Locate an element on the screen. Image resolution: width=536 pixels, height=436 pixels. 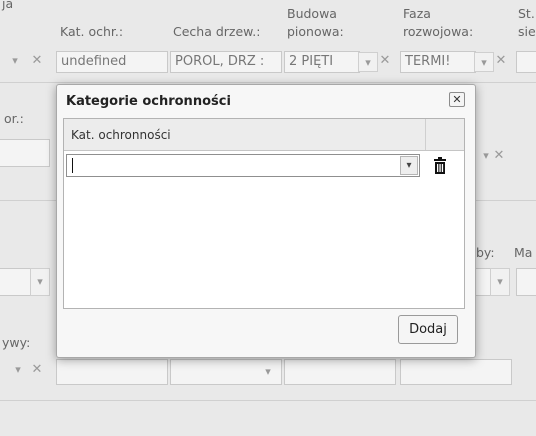
cut-right-field is located at coordinates (526, 62).